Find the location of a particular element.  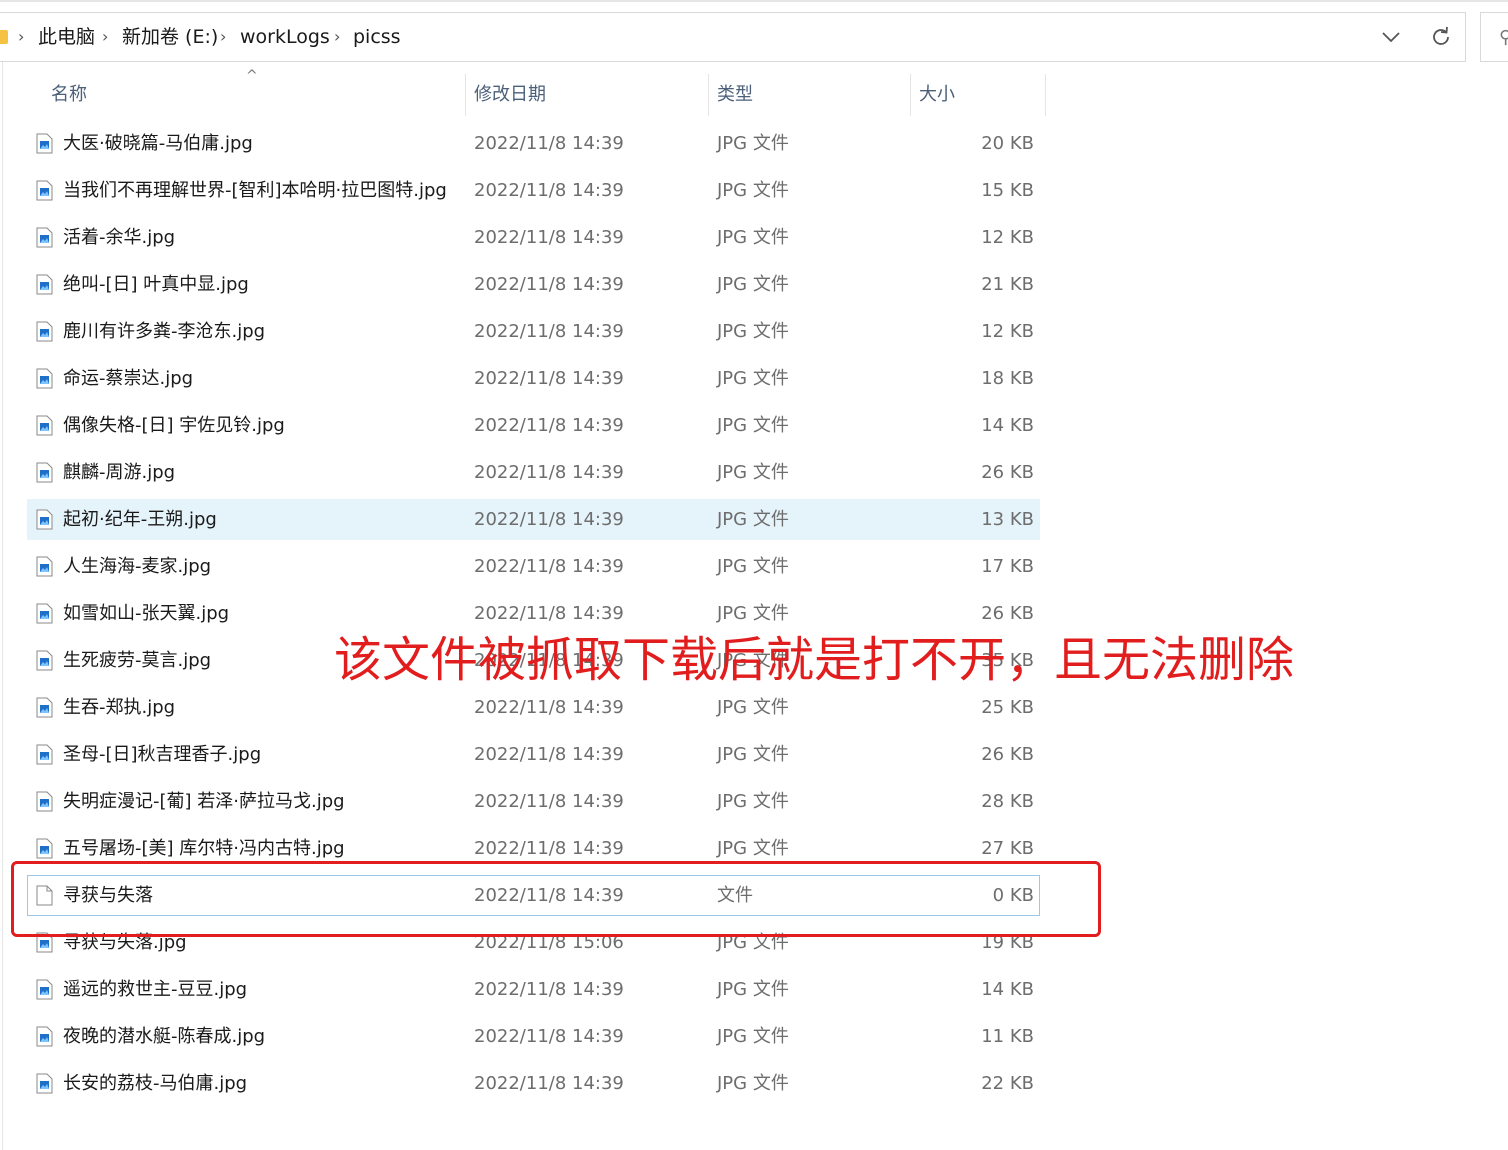

file-name: 偶像失格-[日] 宇佐见铃.jpg is located at coordinates (174, 425).